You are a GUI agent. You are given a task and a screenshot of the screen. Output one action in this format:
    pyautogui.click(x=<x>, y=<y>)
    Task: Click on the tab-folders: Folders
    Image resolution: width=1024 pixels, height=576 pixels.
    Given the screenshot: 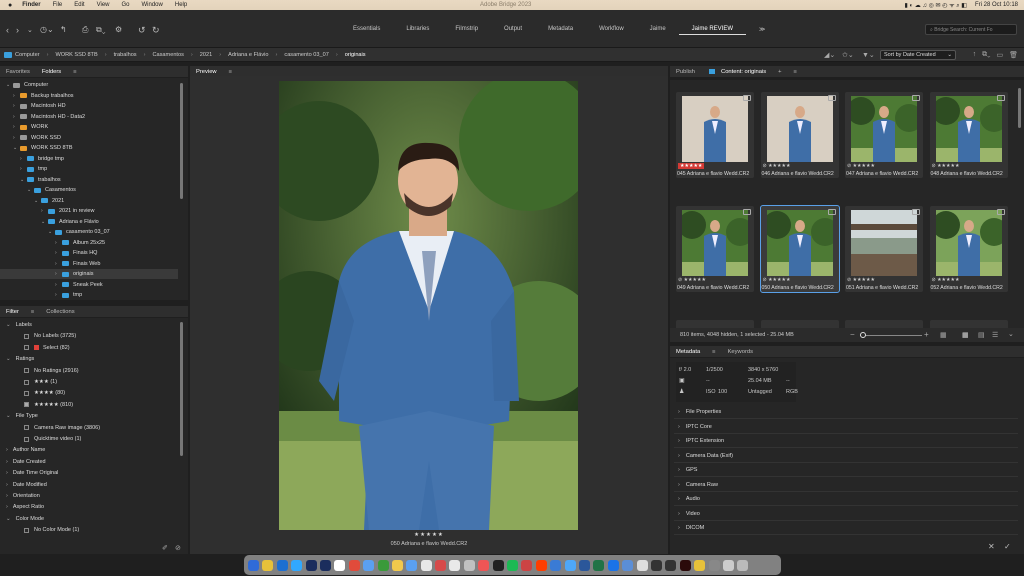 What is the action you would take?
    pyautogui.click(x=51, y=72)
    